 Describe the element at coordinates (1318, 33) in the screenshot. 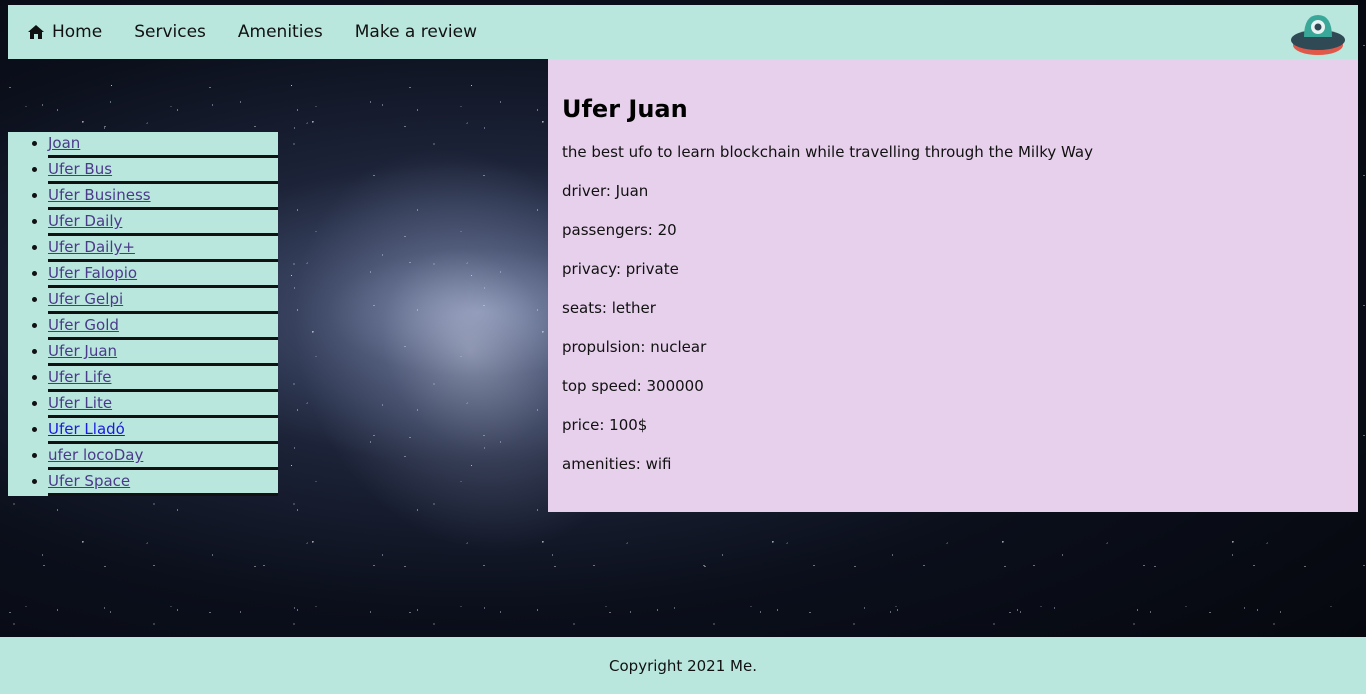

I see `ufo-logo-icon` at that location.